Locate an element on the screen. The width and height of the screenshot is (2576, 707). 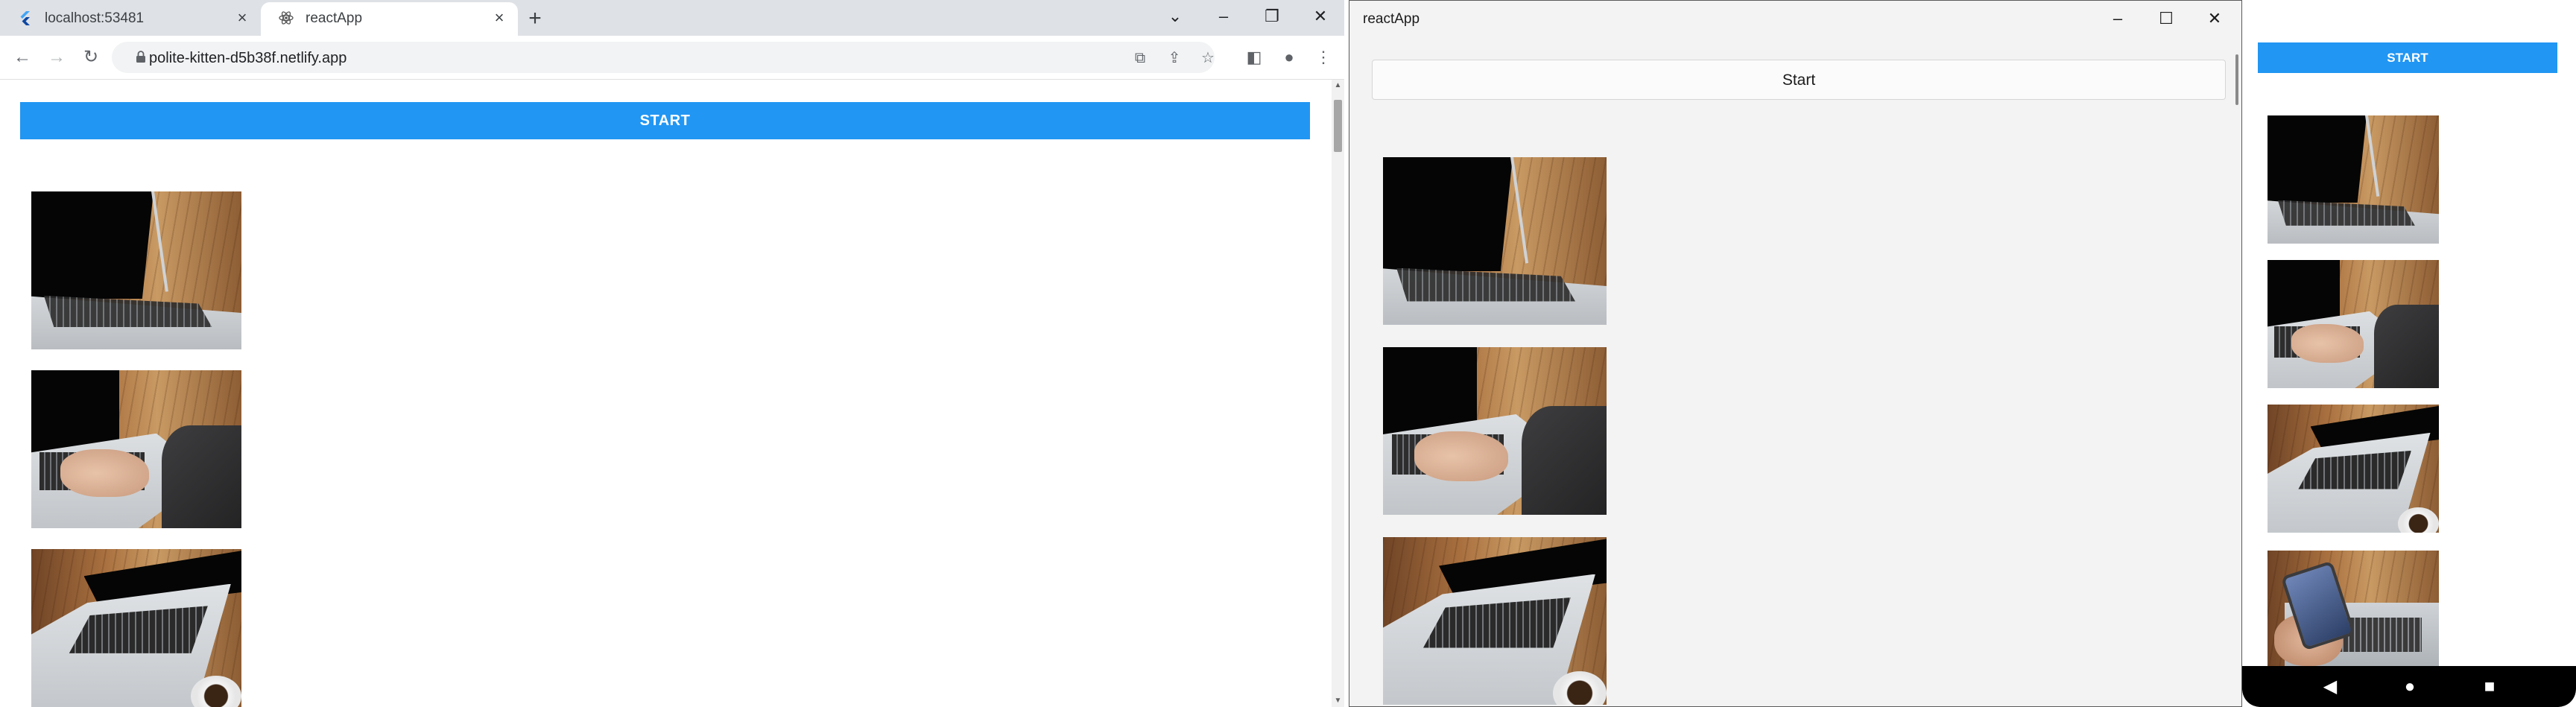
tab-localhost: localhost:53481 × is located at coordinates (130, 19).